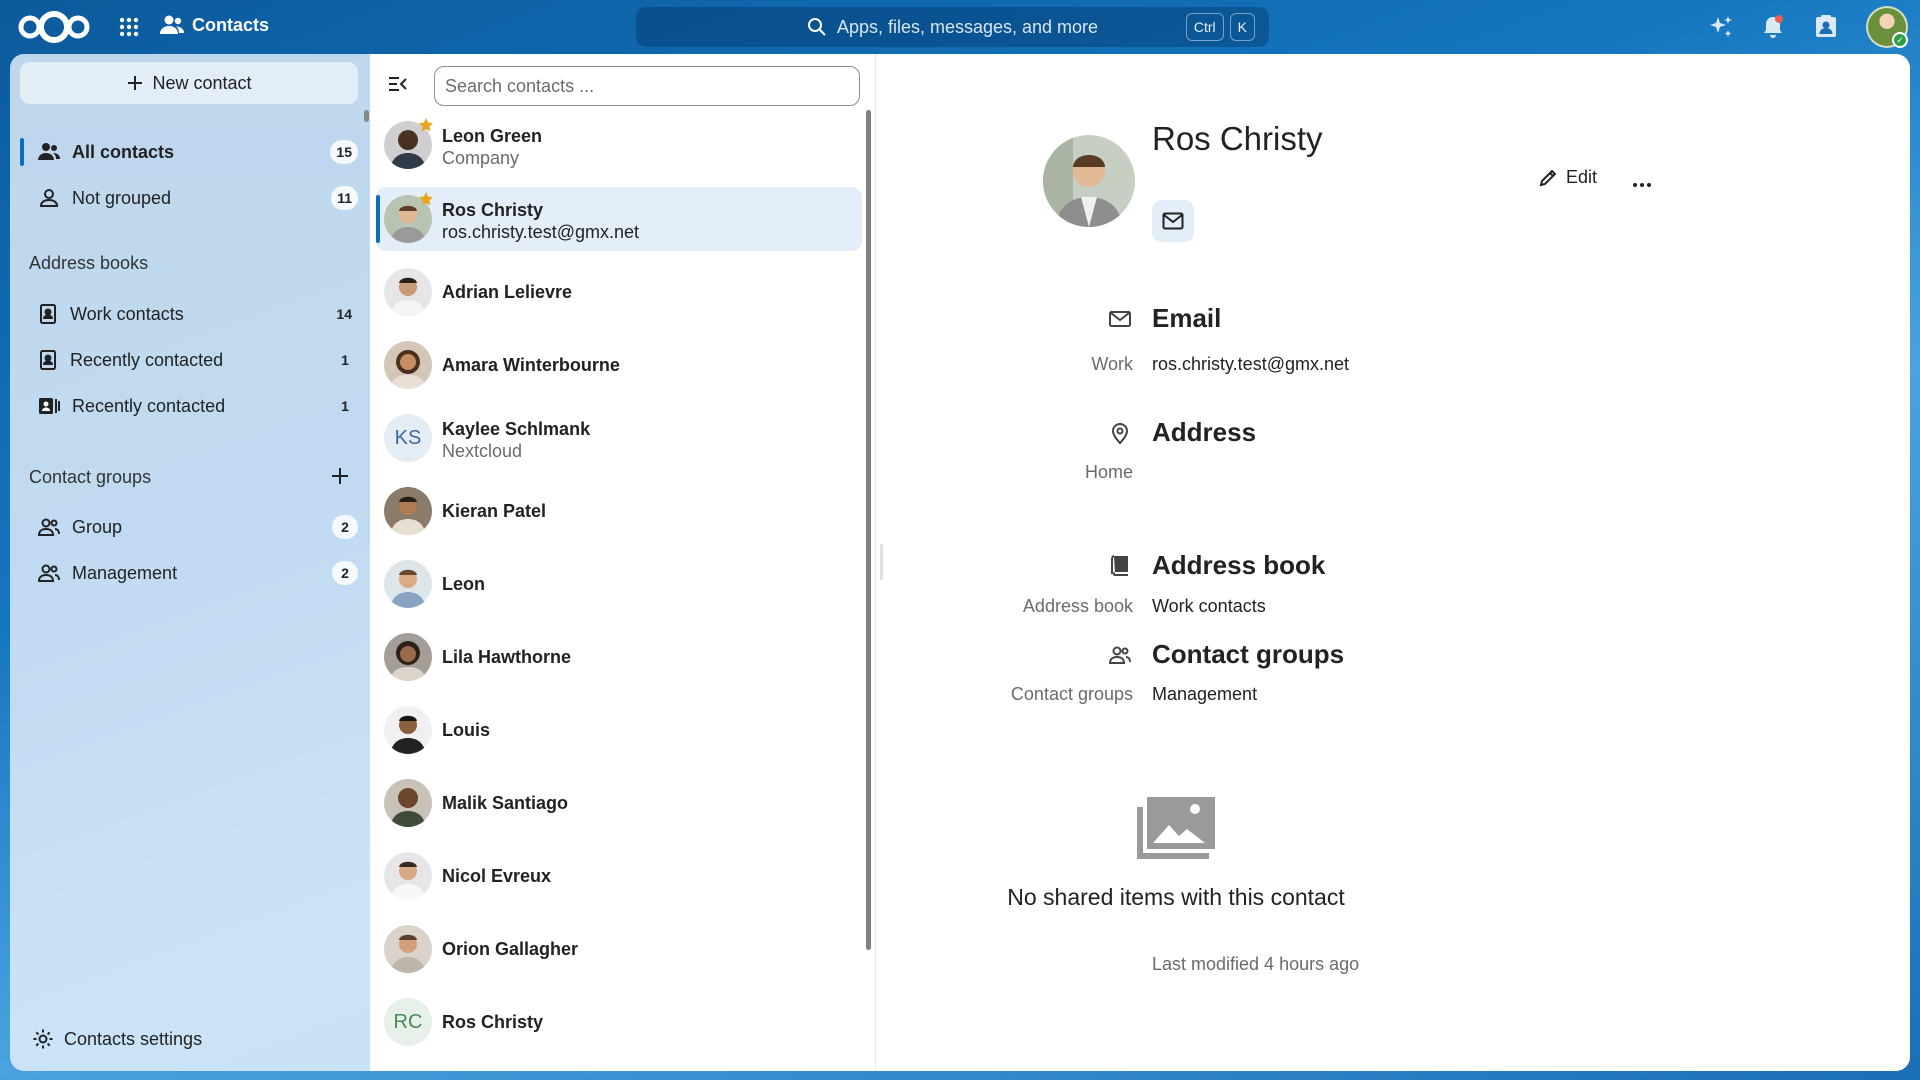 This screenshot has width=1920, height=1080. What do you see at coordinates (129, 27) in the screenshot?
I see `apps-grid-icon` at bounding box center [129, 27].